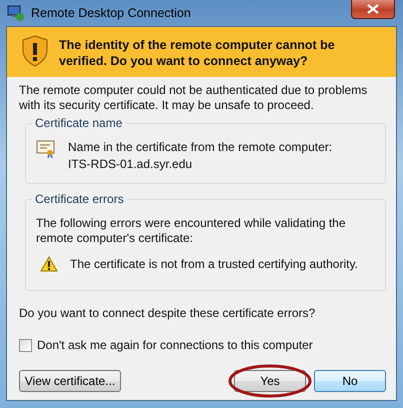  I want to click on certificate-name-text: ITS-RDS-01.ad.syr.edu, so click(131, 164).